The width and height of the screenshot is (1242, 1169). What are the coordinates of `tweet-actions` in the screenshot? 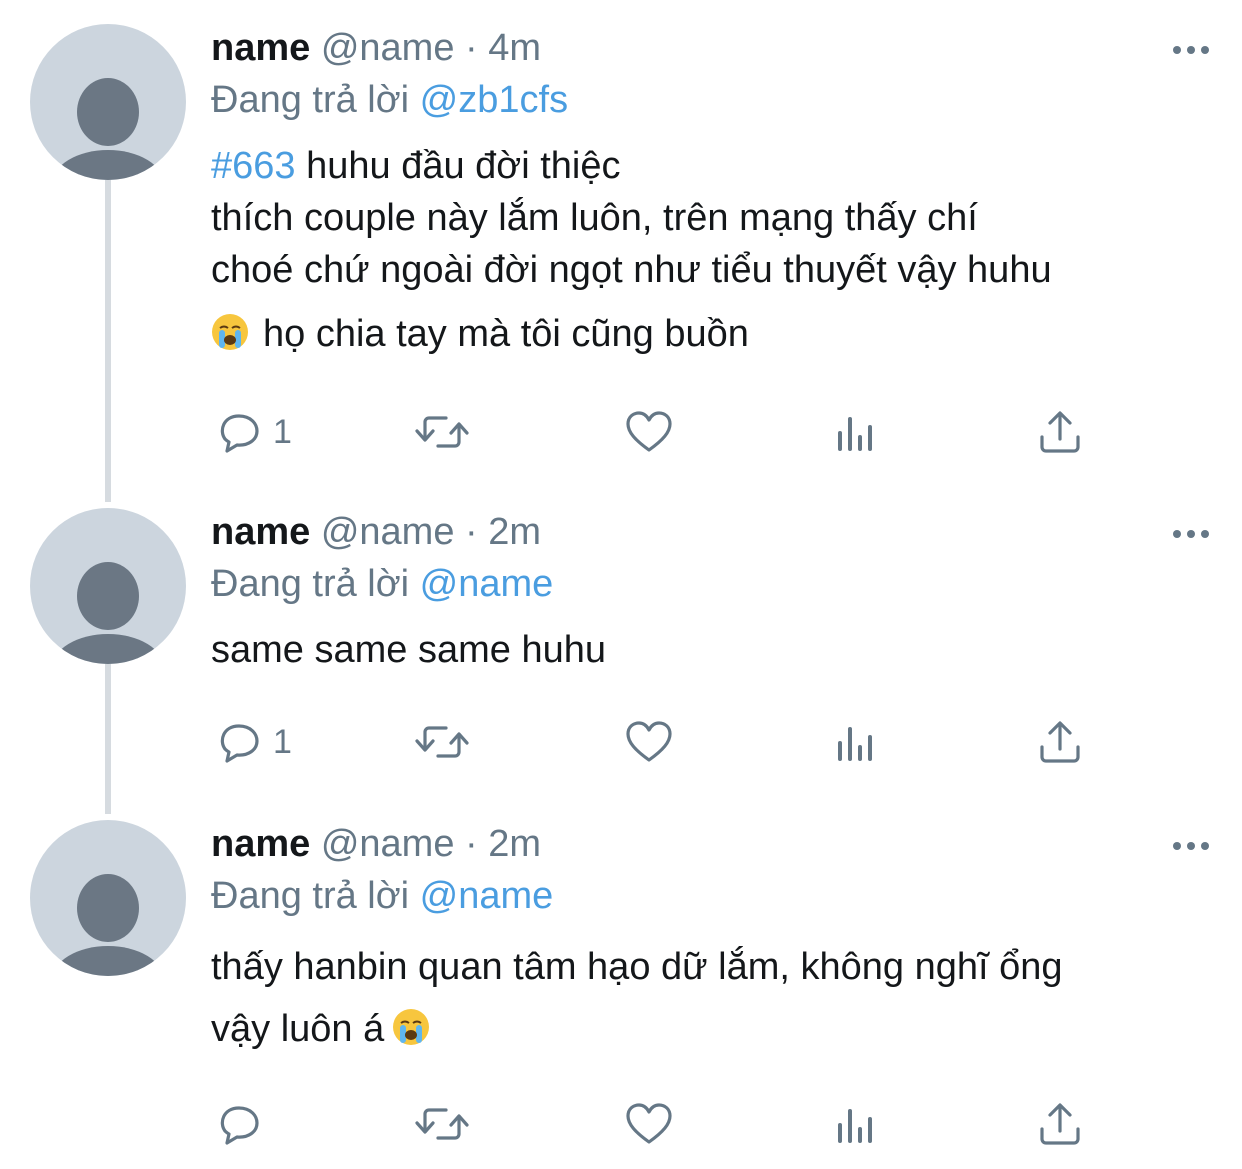 It's located at (661, 1124).